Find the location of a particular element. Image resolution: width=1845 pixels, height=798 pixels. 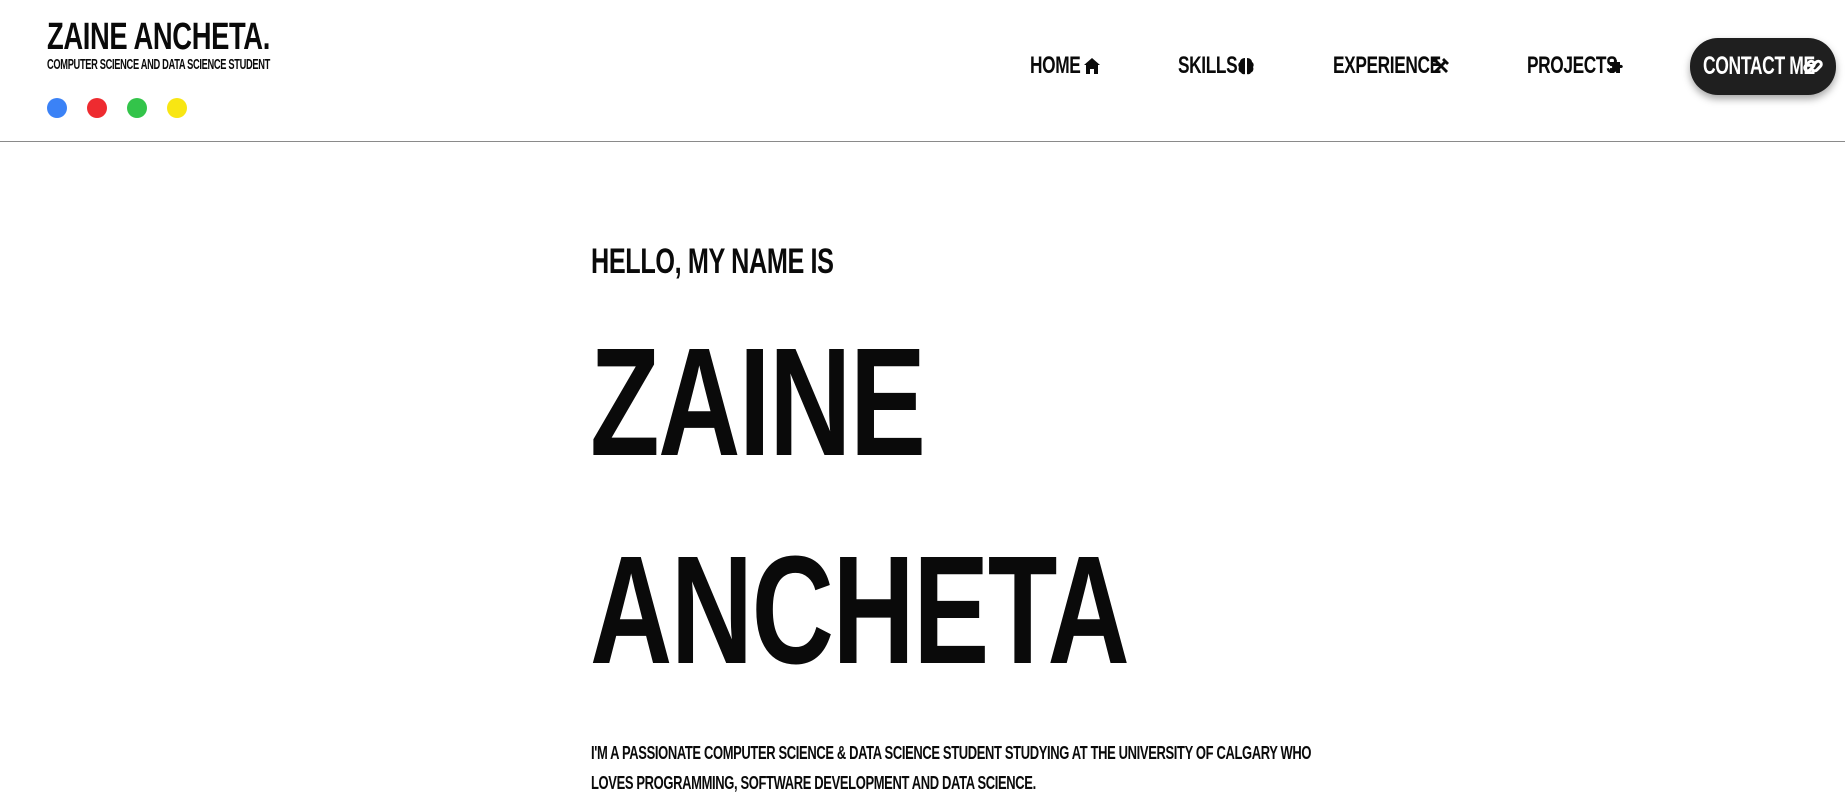

nav-home-label: HOME is located at coordinates (1055, 65).